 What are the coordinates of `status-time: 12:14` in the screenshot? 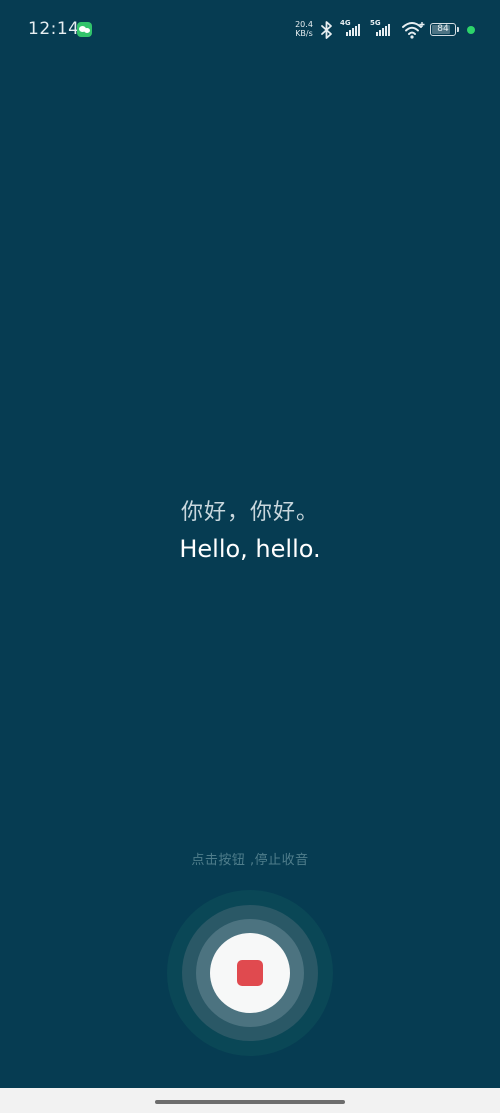 It's located at (54, 29).